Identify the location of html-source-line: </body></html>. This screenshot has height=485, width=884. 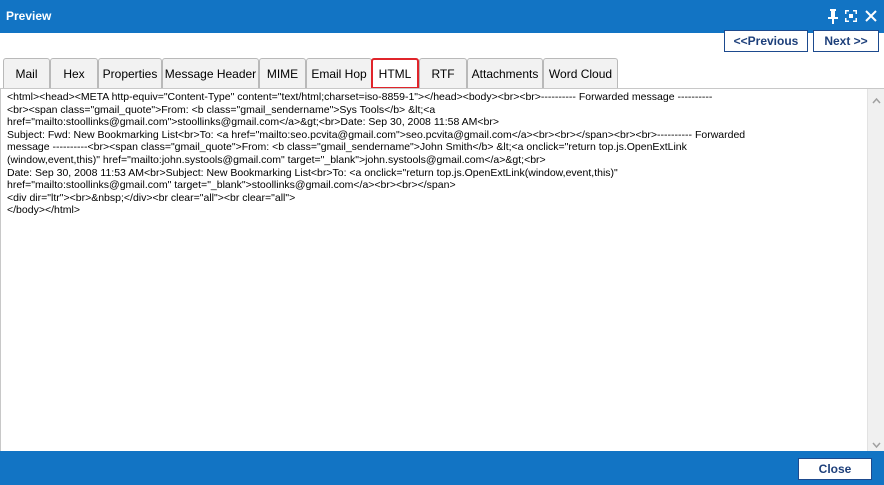
(43, 210).